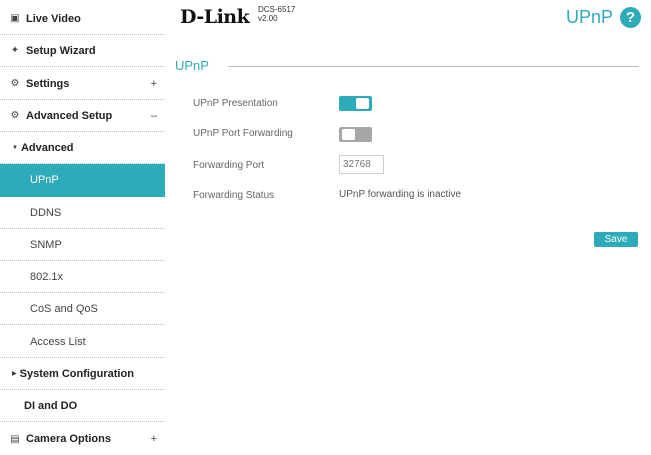  Describe the element at coordinates (44, 180) in the screenshot. I see `sidebar-item-label: UPnP` at that location.